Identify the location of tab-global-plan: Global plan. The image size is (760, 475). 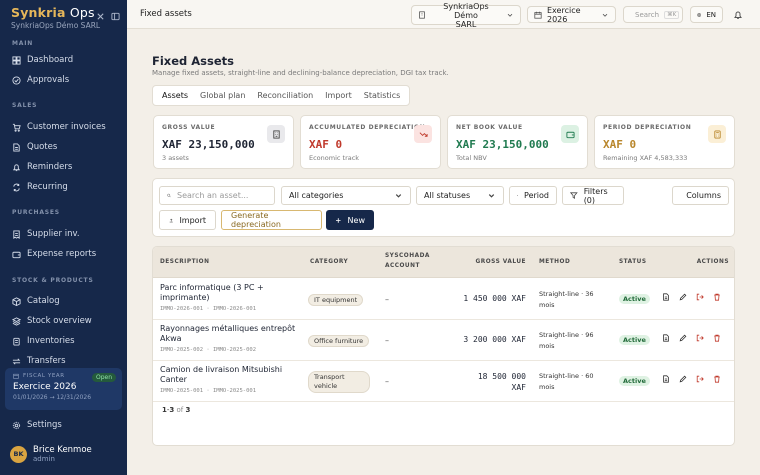
(222, 95).